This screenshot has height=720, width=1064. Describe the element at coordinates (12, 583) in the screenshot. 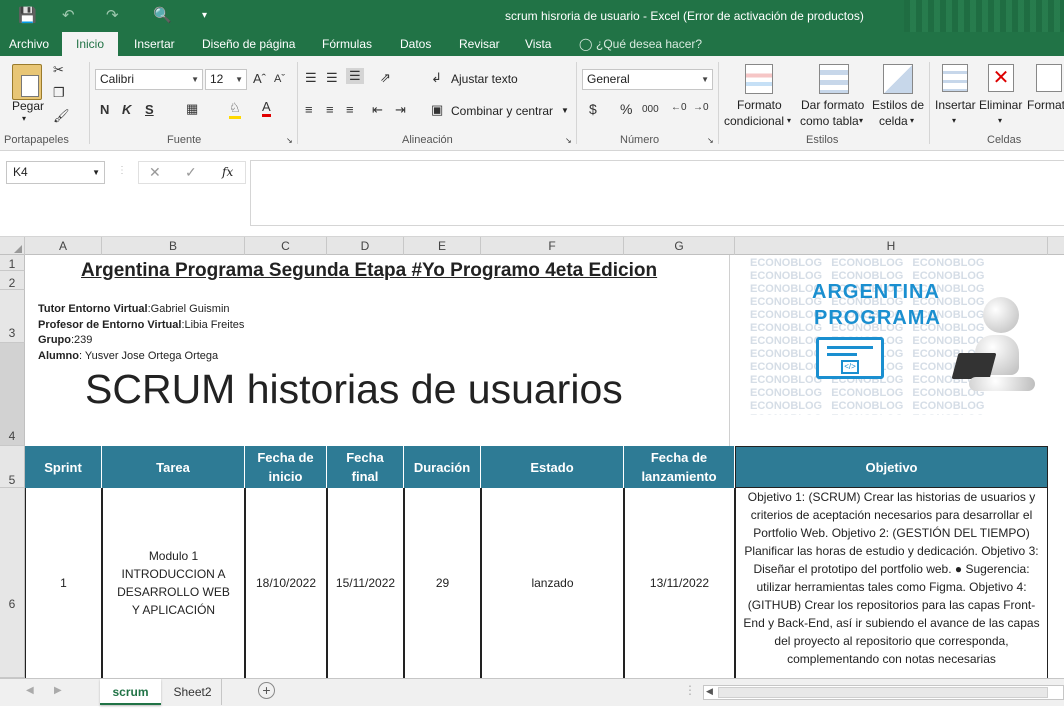

I see `row-header-6: 6` at that location.